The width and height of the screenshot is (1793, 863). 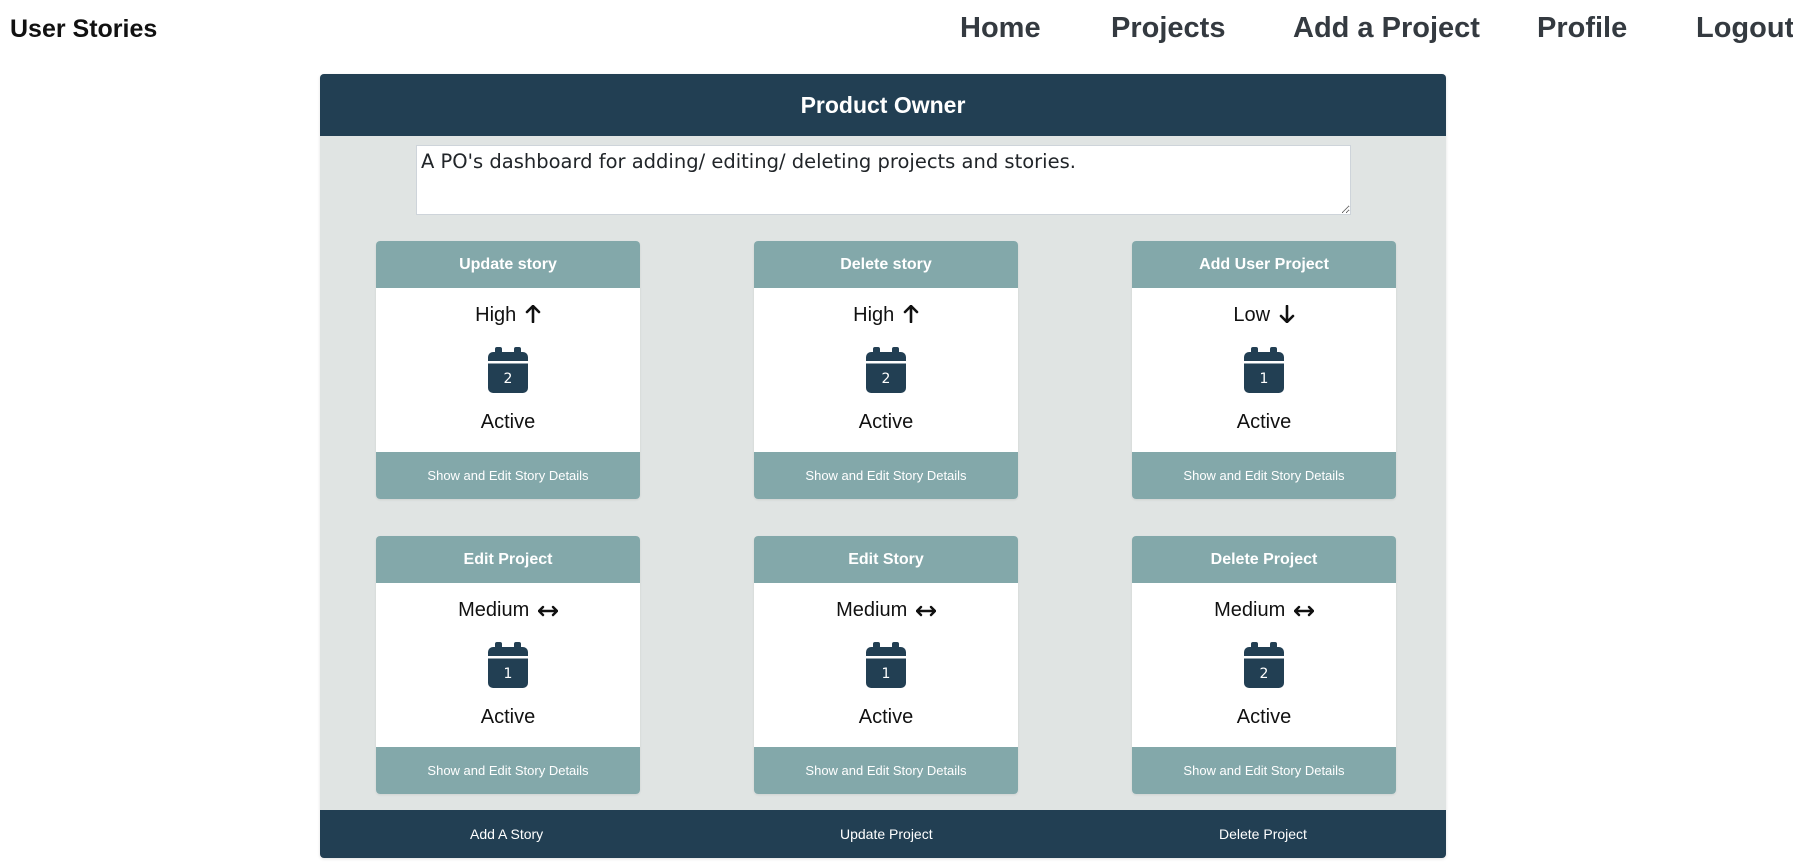 I want to click on nav-projects-link: Projects, so click(x=1168, y=28).